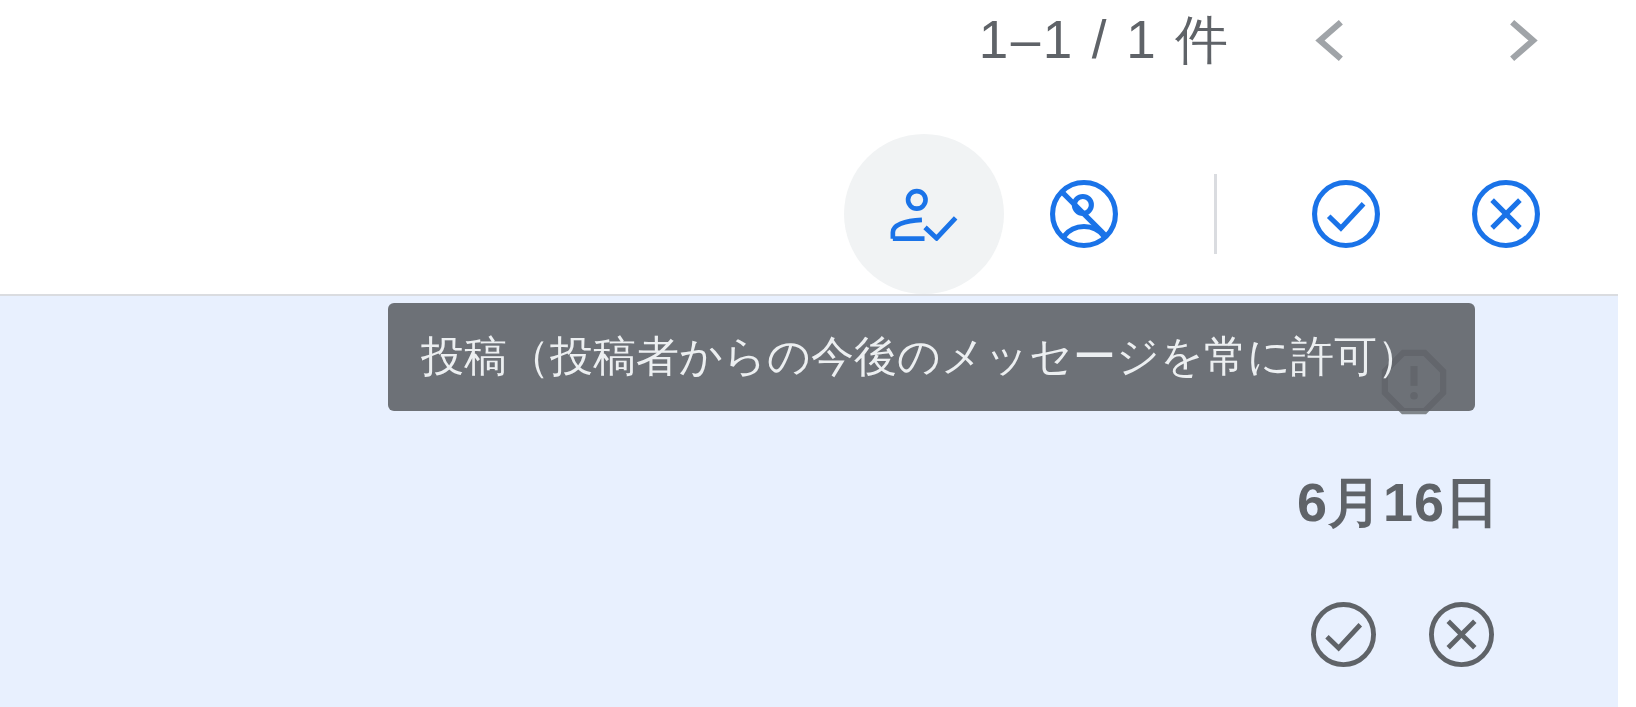 The image size is (1636, 707). What do you see at coordinates (1398, 502) in the screenshot?
I see `message-date: 6月16日` at bounding box center [1398, 502].